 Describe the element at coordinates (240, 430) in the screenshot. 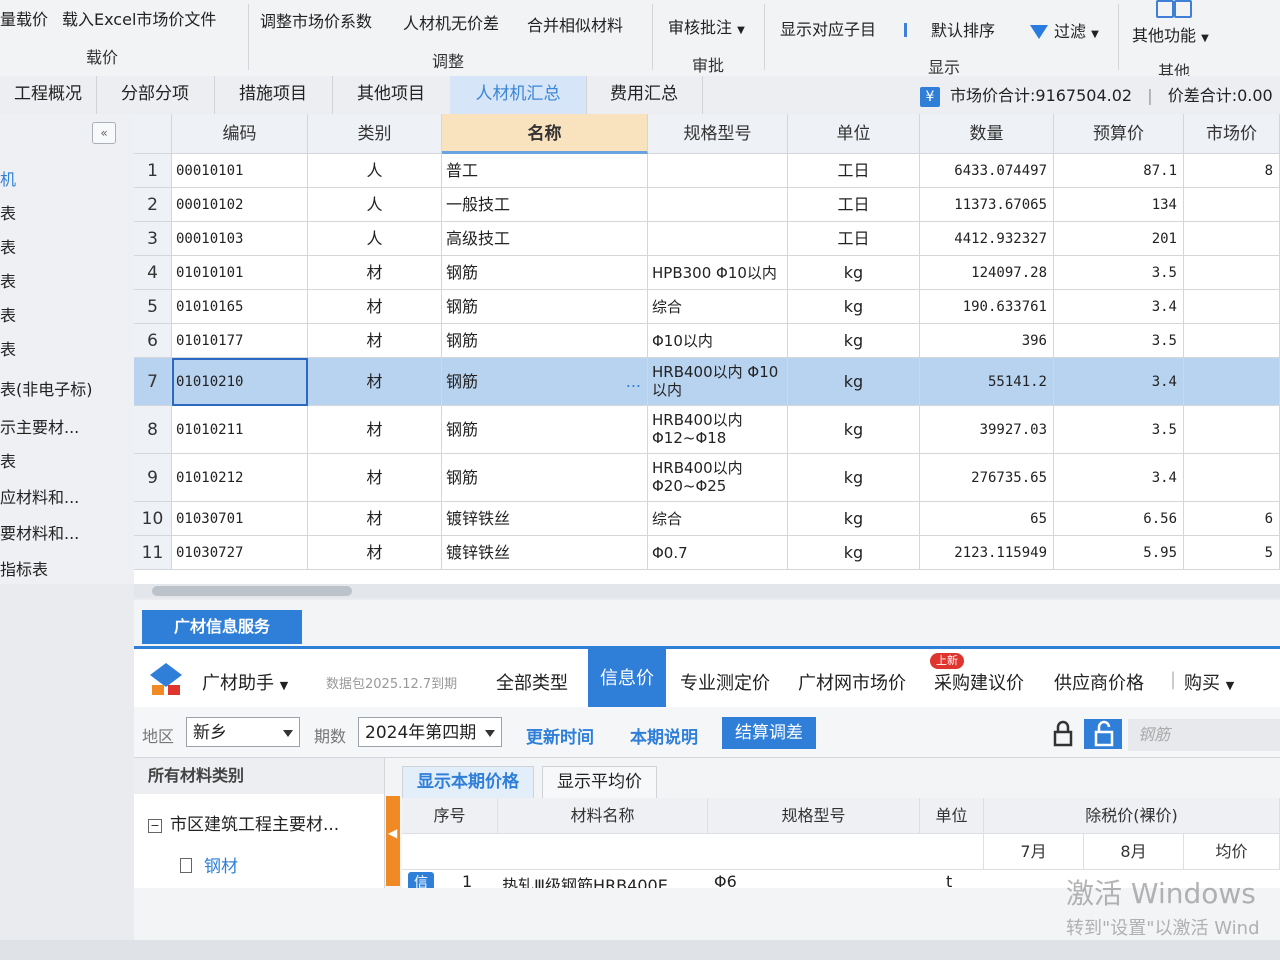

I see `cell-code: 01010211` at that location.